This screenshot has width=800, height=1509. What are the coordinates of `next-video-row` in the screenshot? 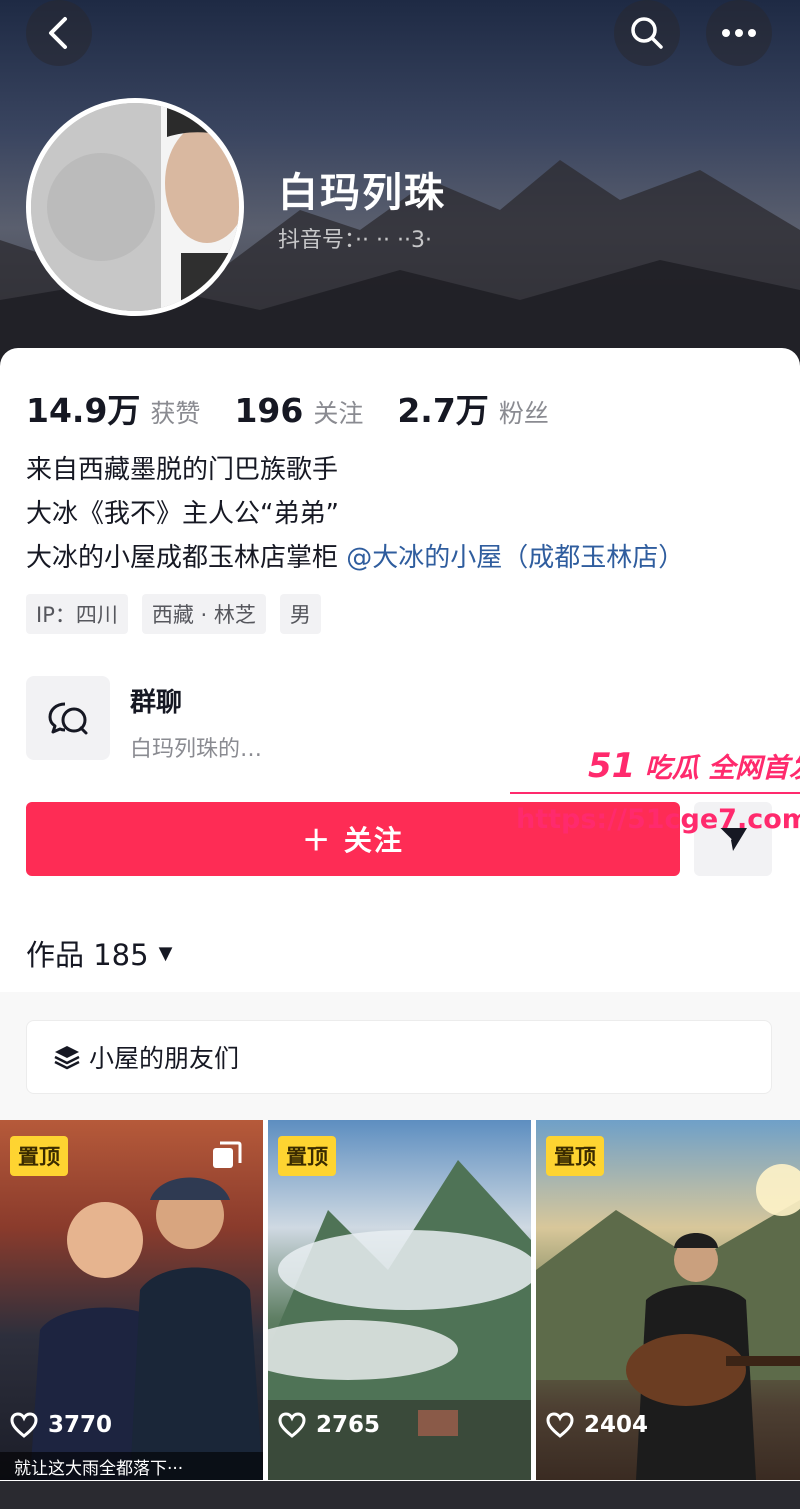 It's located at (400, 1495).